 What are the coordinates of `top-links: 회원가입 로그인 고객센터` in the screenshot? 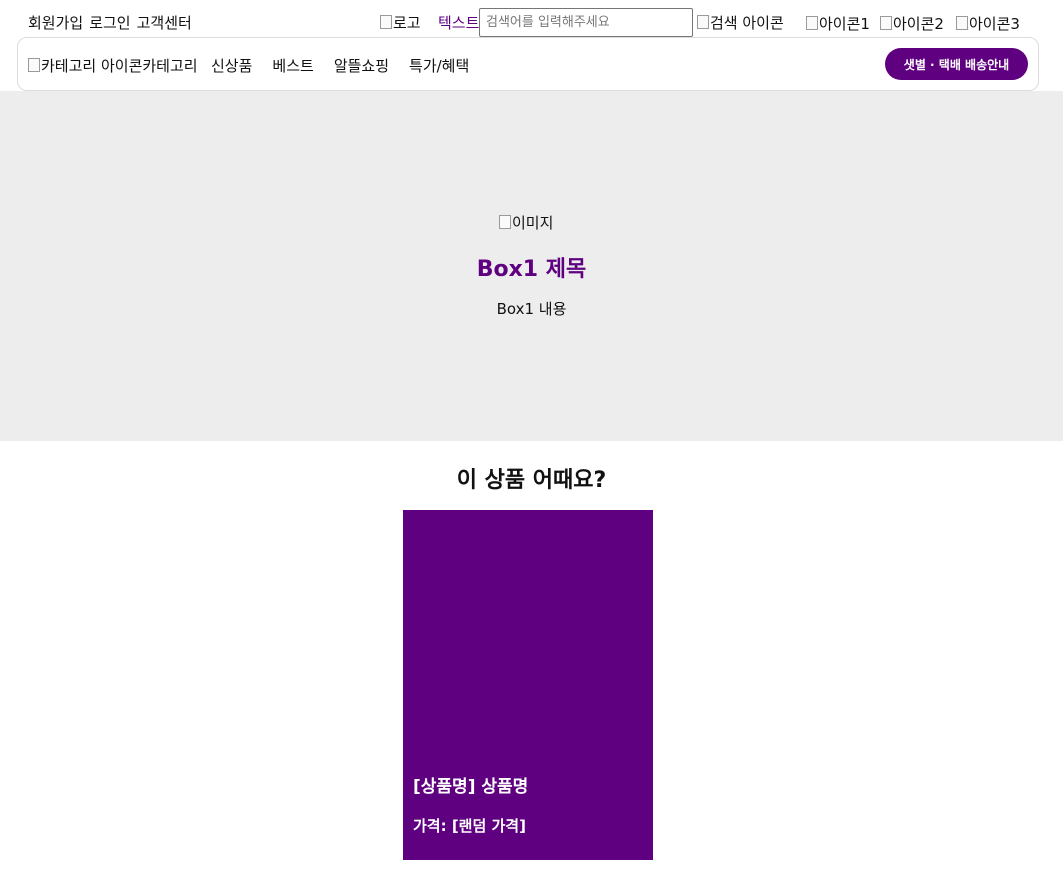 It's located at (110, 22).